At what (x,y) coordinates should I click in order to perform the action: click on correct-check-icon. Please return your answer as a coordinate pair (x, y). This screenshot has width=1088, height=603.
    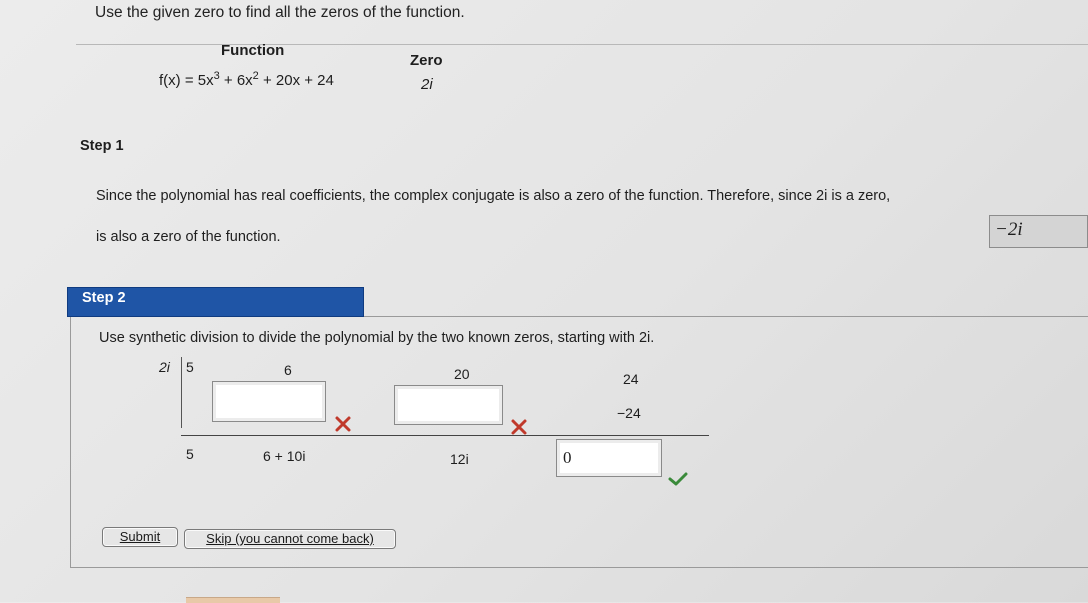
    Looking at the image, I should click on (678, 479).